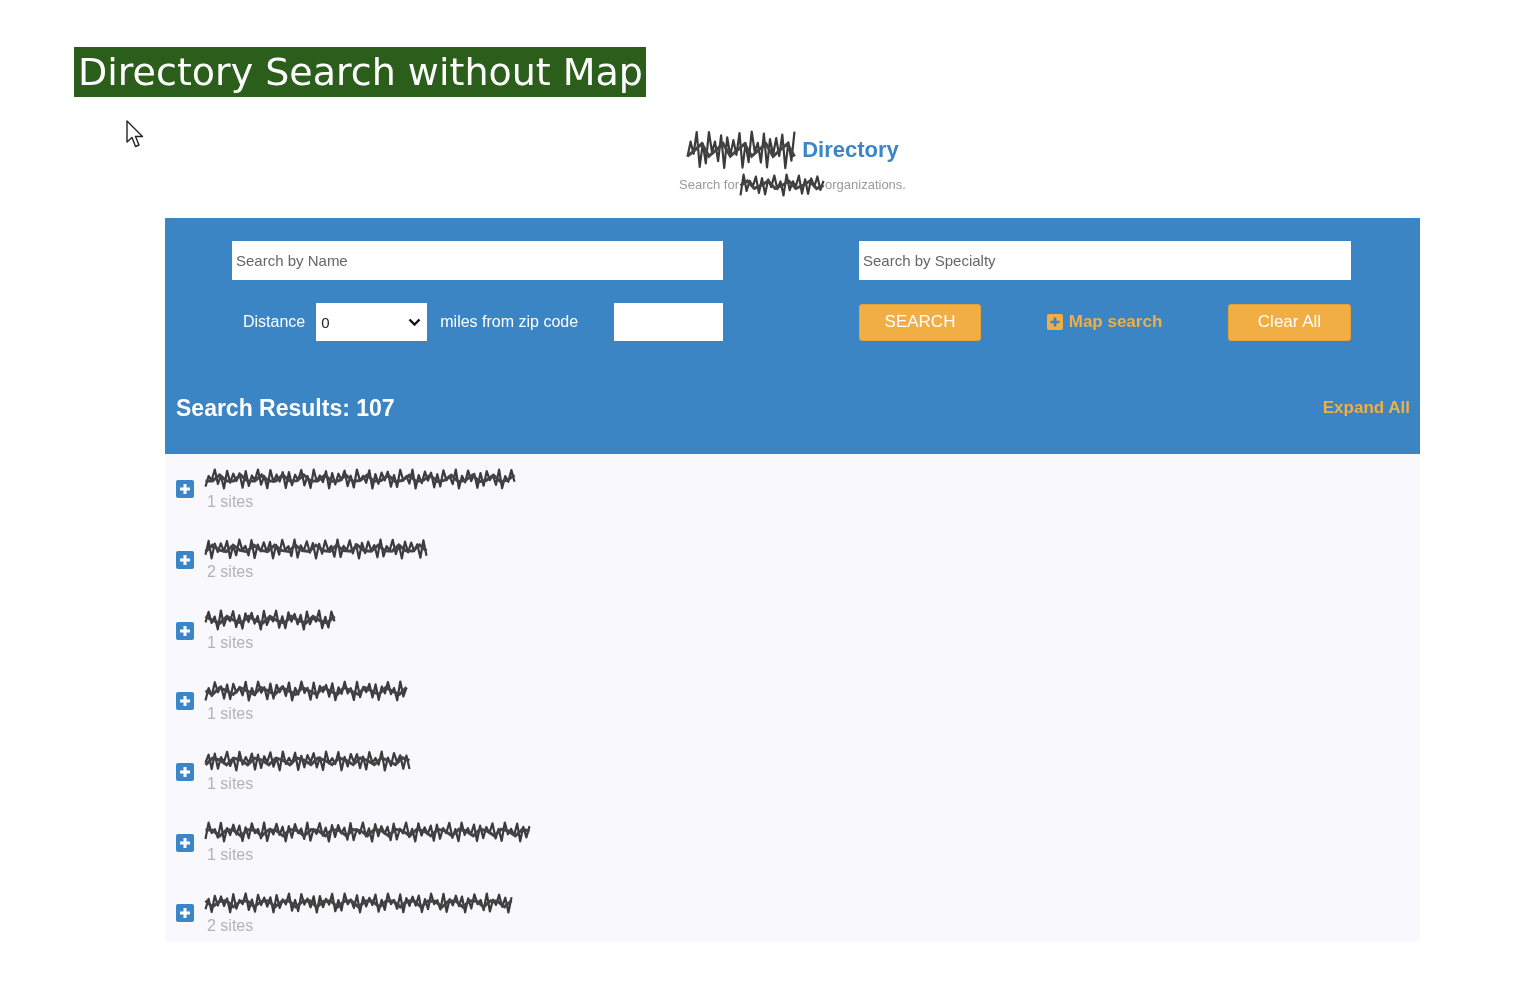 The image size is (1538, 988). I want to click on specialty-search-field: Search by Specialty, so click(1105, 260).